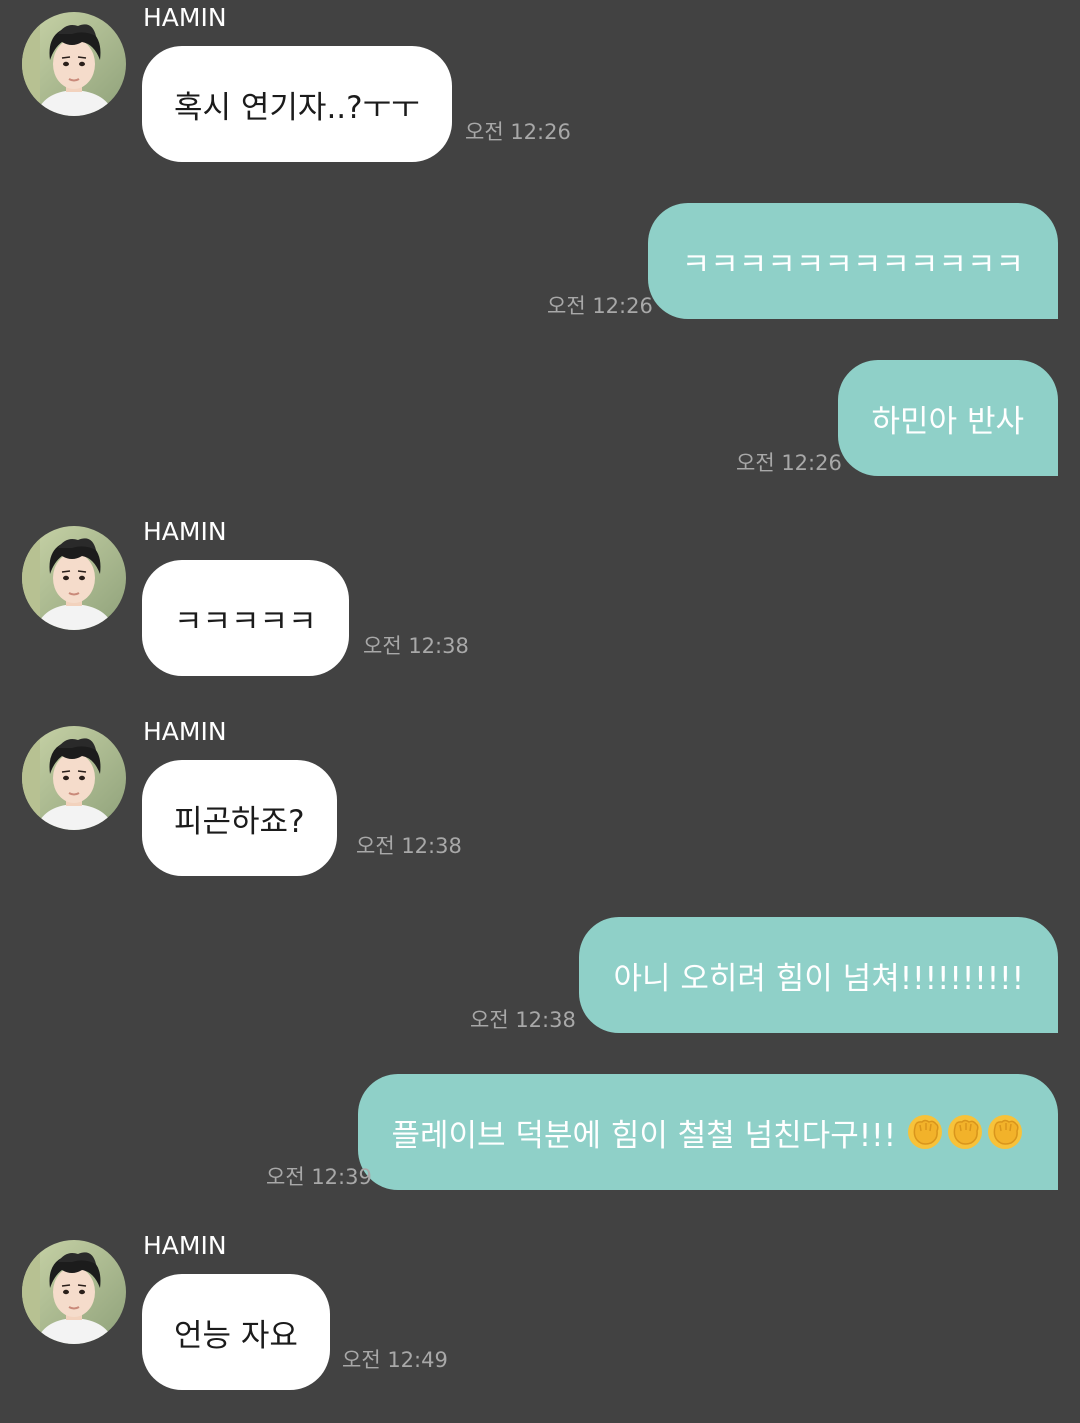 The height and width of the screenshot is (1423, 1080). I want to click on message-text: 언능 자요, so click(236, 1335).